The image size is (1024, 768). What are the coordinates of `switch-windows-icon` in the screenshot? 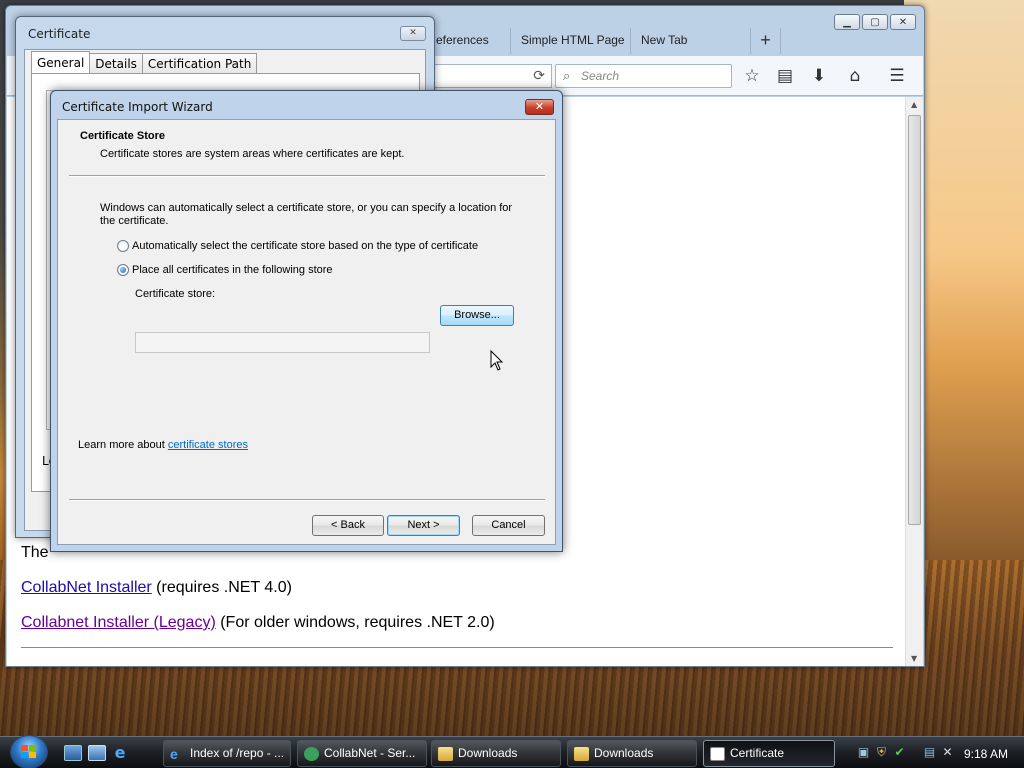 It's located at (97, 753).